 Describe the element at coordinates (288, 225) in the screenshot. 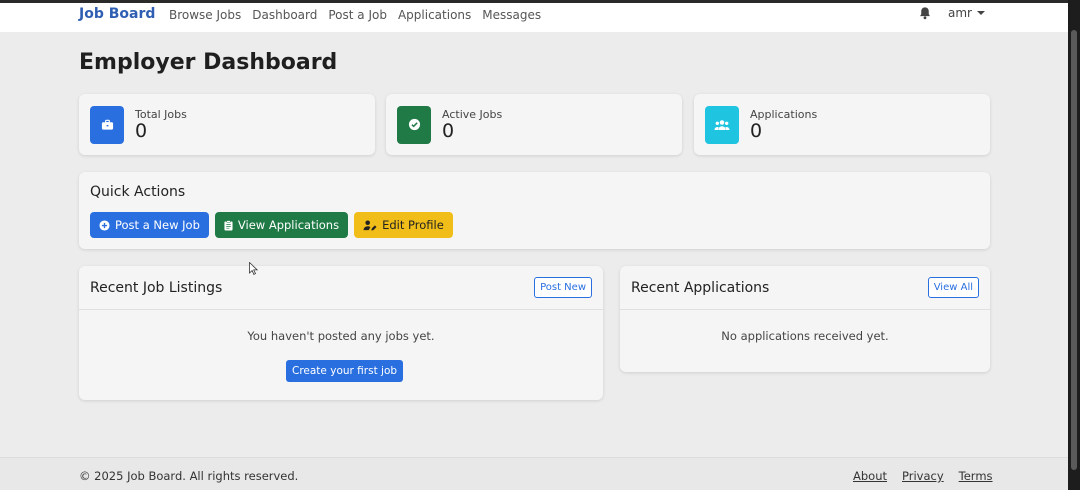

I see `button-label: View Applications` at that location.